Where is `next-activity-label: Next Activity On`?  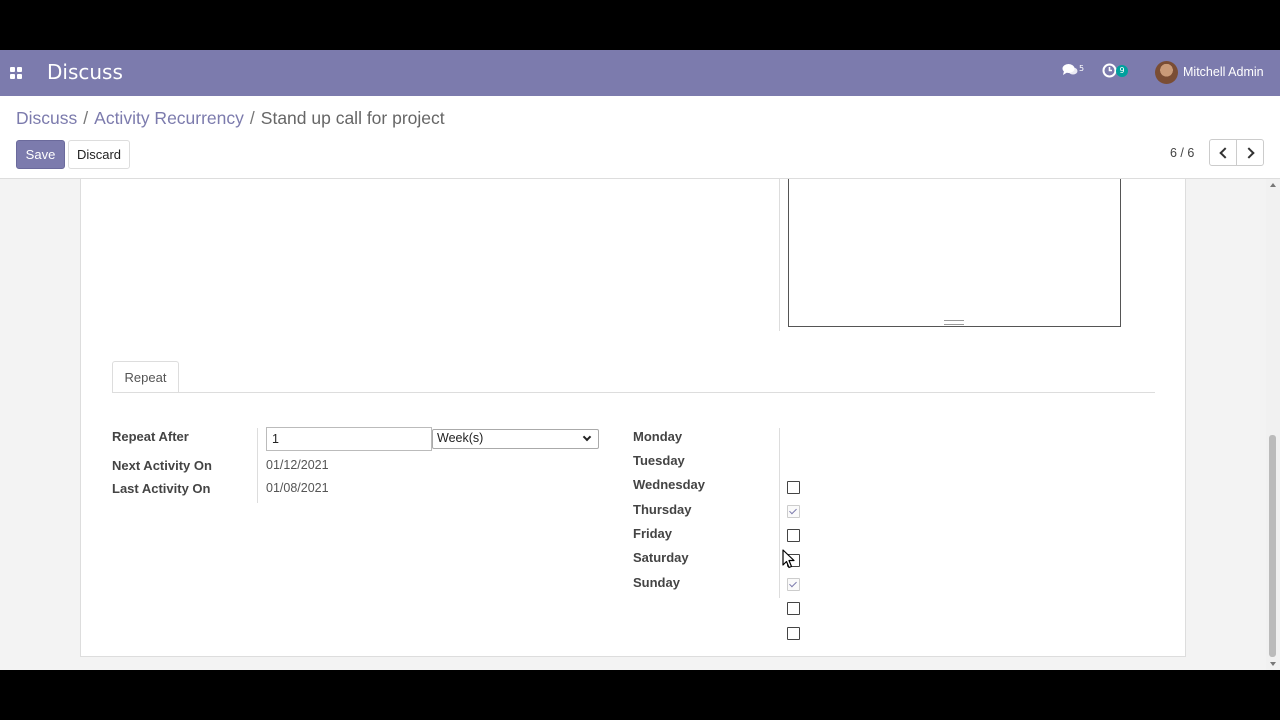 next-activity-label: Next Activity On is located at coordinates (162, 465).